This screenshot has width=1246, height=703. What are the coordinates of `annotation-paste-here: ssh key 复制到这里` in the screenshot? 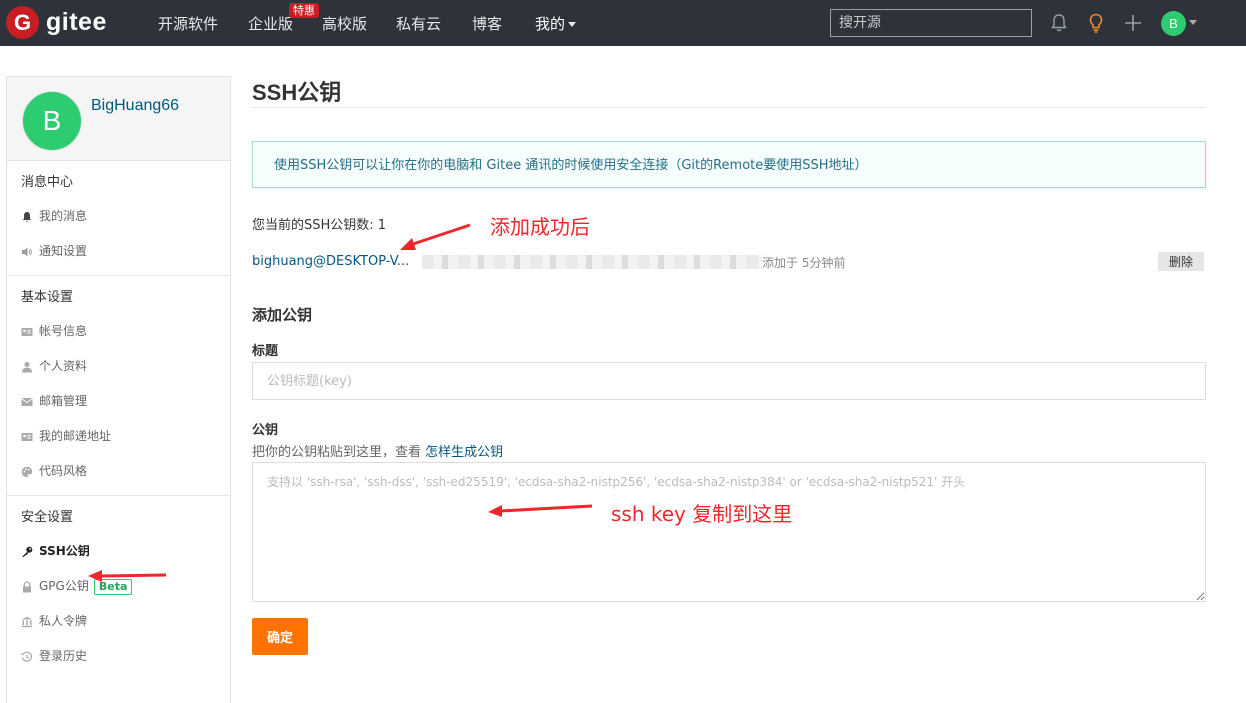 It's located at (702, 514).